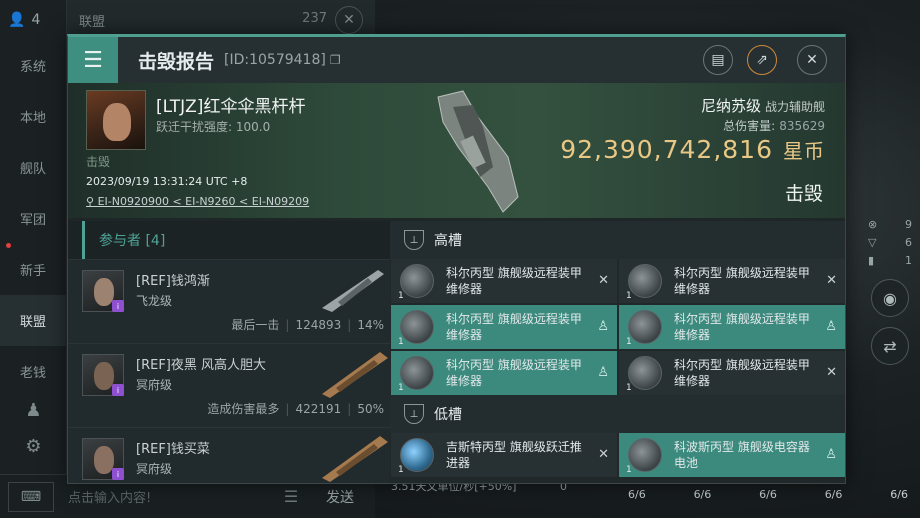 The image size is (920, 518). What do you see at coordinates (33, 446) in the screenshot?
I see `gear-icon: ⚙` at bounding box center [33, 446].